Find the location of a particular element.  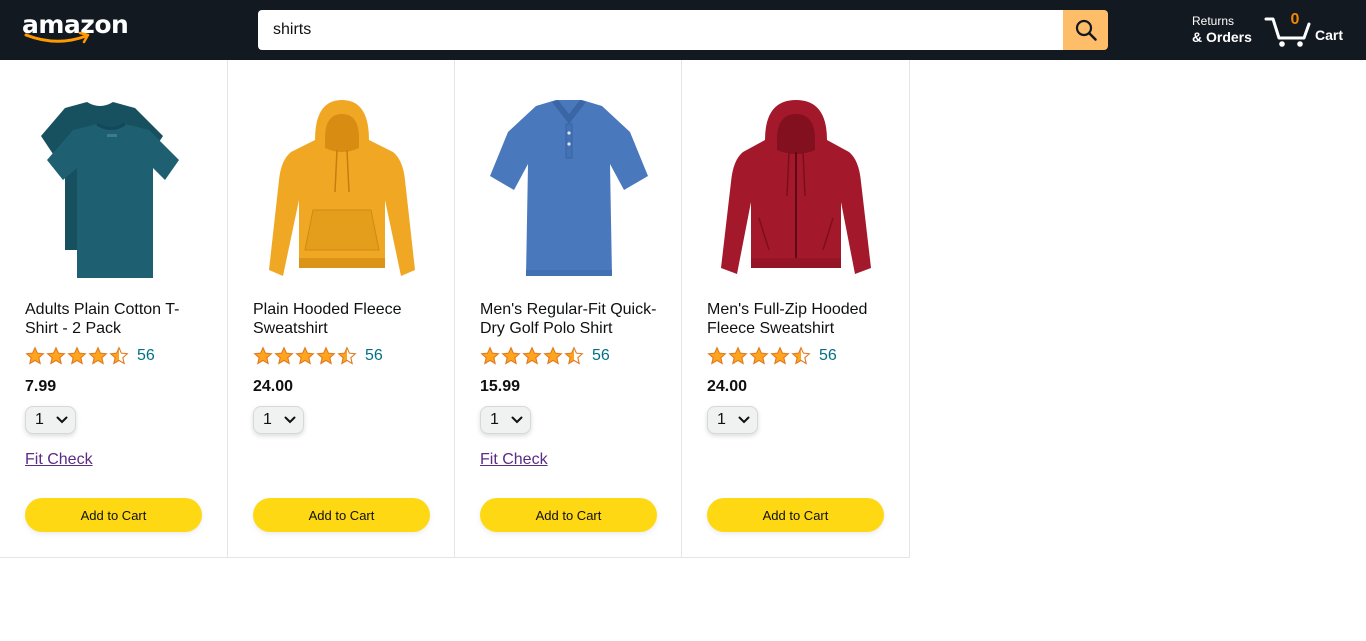

logo-smile-icon is located at coordinates (57, 37).